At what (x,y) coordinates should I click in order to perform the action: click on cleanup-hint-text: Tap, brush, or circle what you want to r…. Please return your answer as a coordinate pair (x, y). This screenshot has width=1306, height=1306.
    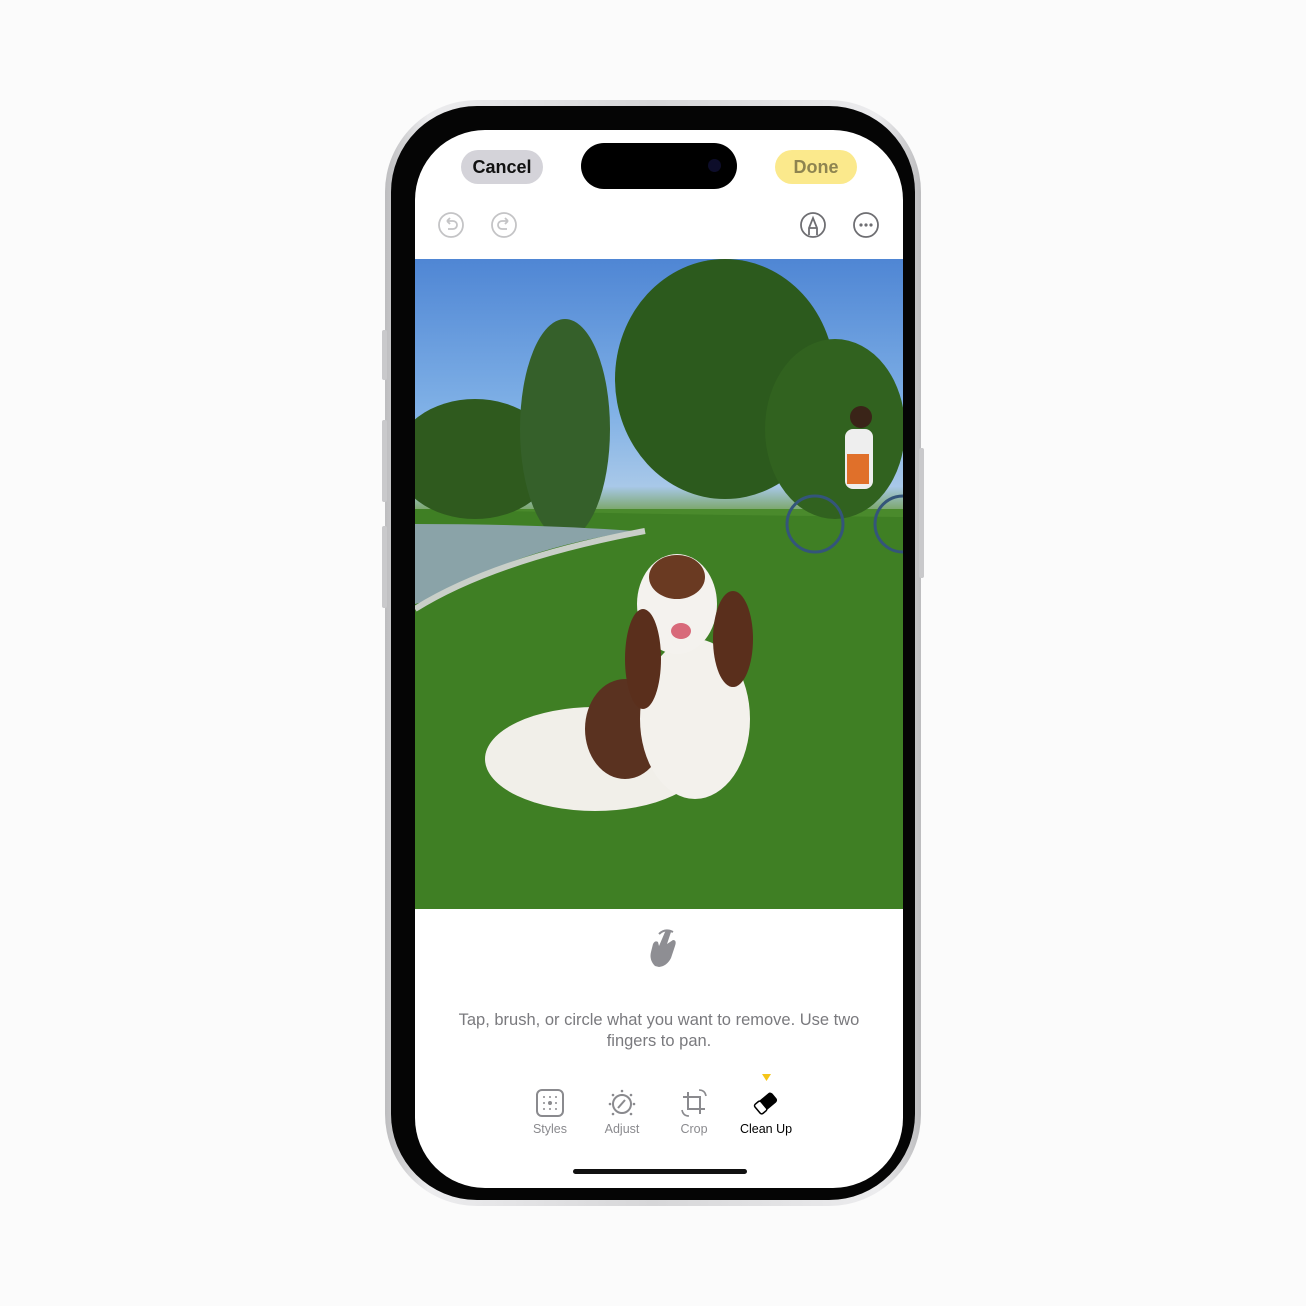
    Looking at the image, I should click on (659, 1030).